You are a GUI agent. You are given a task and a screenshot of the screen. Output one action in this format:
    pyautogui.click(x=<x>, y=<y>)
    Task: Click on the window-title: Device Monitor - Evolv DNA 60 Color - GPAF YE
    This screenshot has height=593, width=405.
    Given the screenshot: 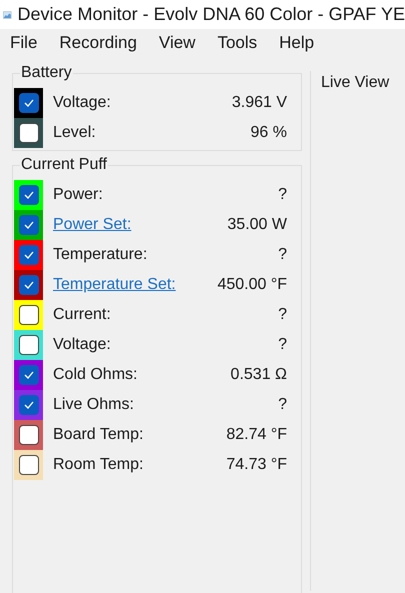 What is the action you would take?
    pyautogui.click(x=211, y=14)
    